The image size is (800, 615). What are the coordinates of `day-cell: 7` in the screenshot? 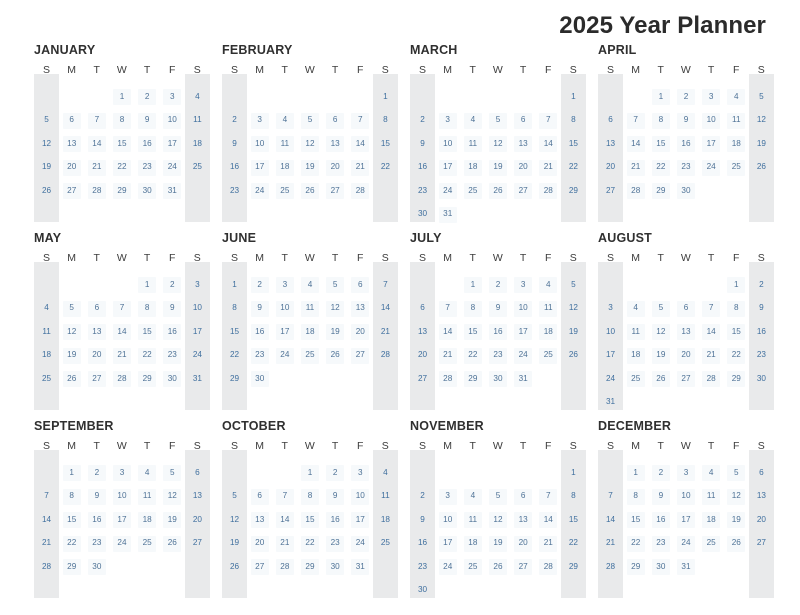 It's located at (610, 497).